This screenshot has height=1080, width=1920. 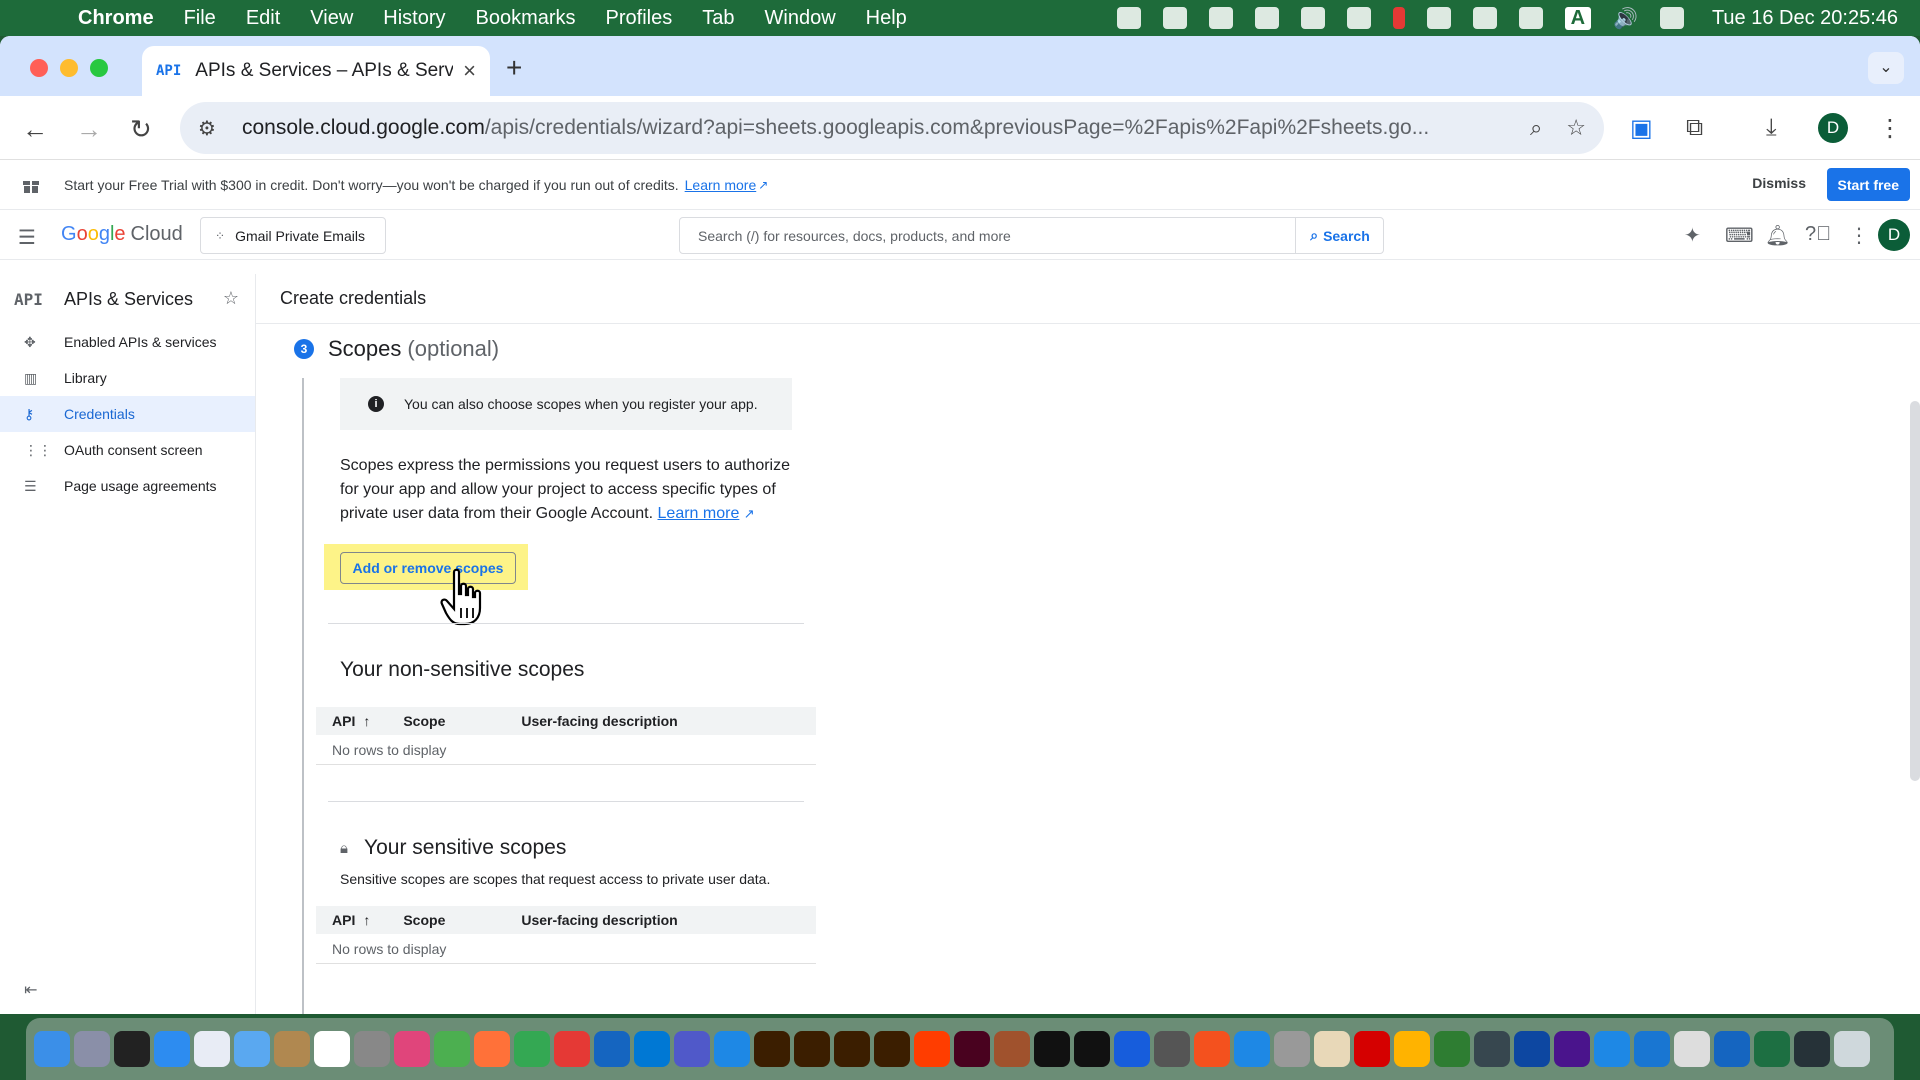 What do you see at coordinates (892, 1049) in the screenshot?
I see `illustrator-4-app-icon` at bounding box center [892, 1049].